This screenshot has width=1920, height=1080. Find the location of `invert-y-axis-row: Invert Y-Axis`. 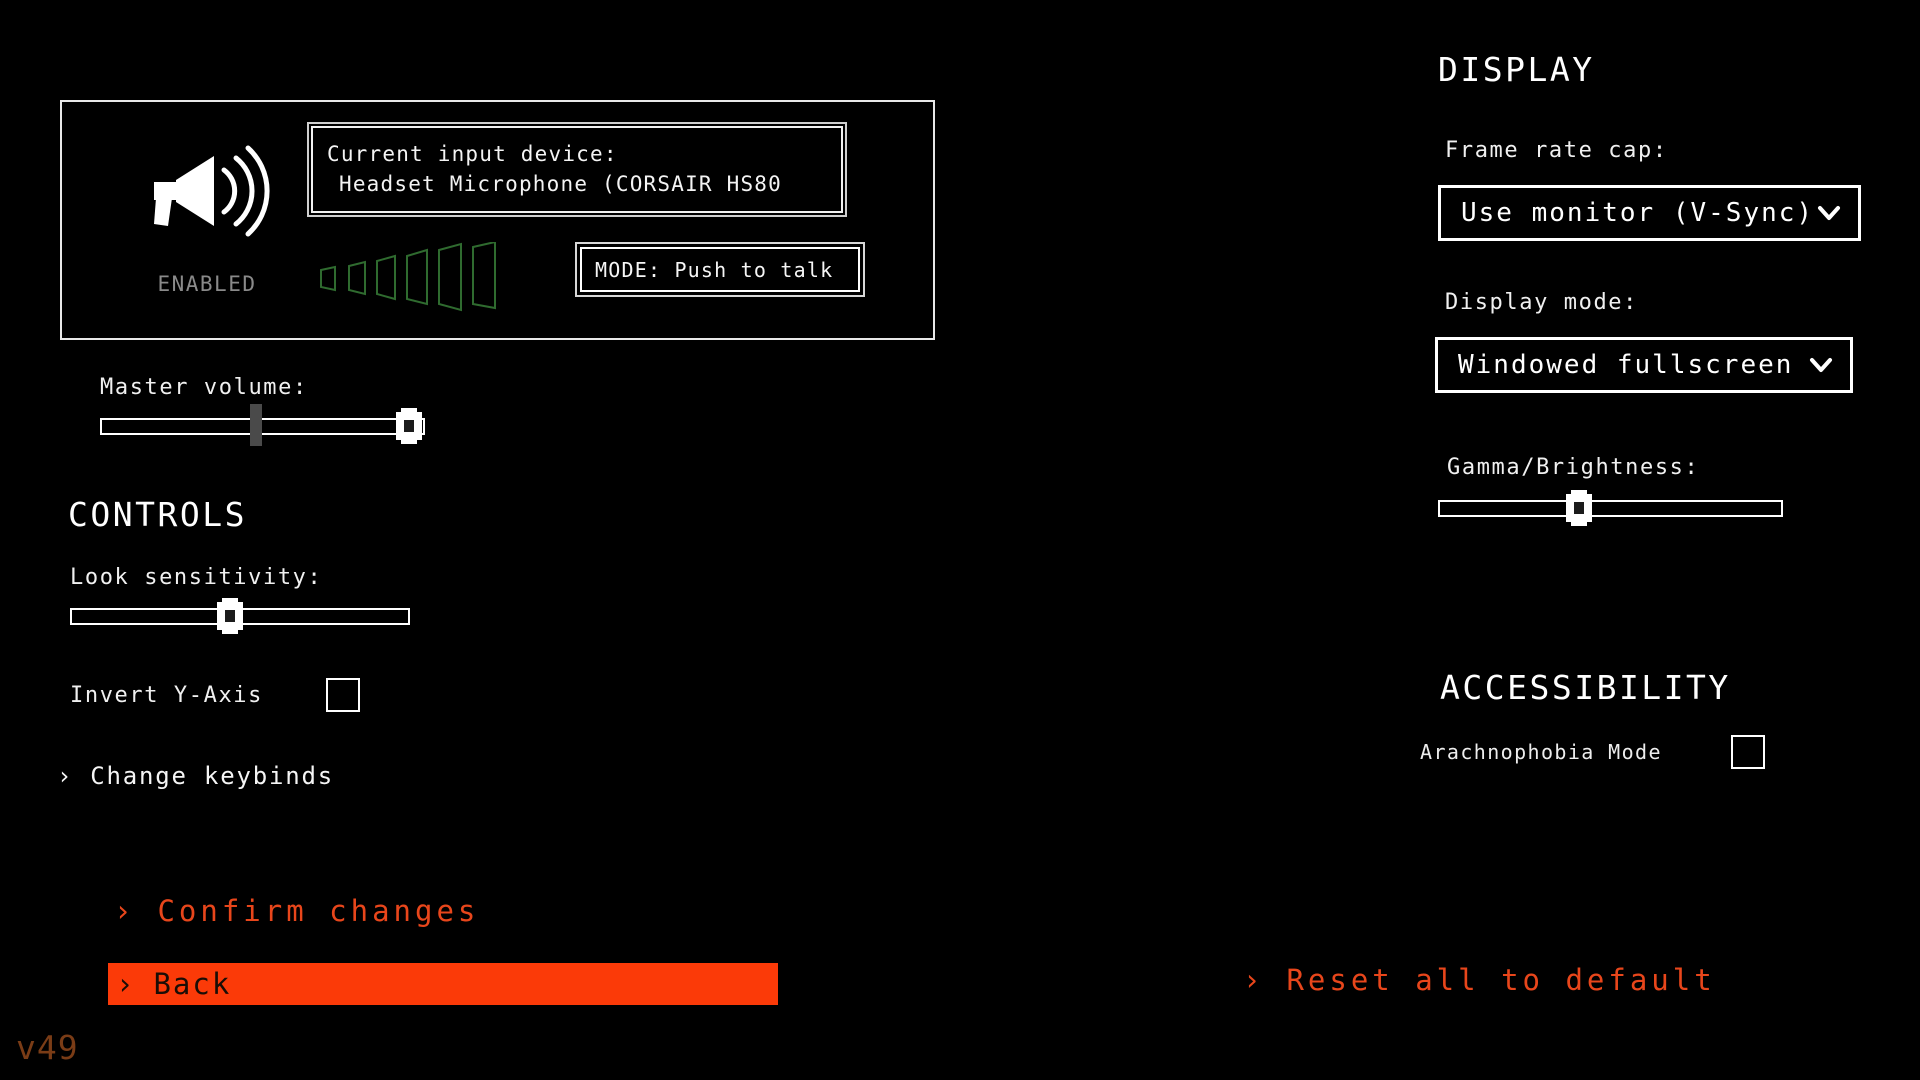

invert-y-axis-row: Invert Y-Axis is located at coordinates (215, 695).